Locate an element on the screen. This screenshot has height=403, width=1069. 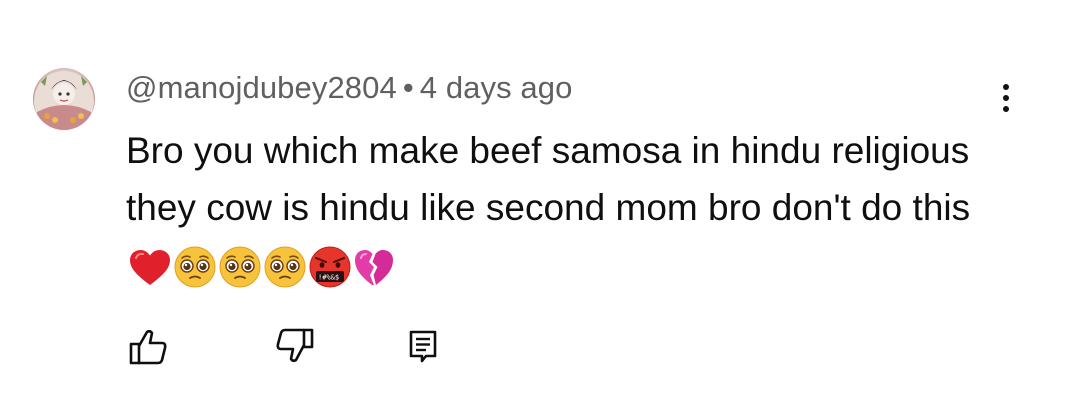
comment-header: @manojdubey2804 • 4 days ago is located at coordinates (349, 88).